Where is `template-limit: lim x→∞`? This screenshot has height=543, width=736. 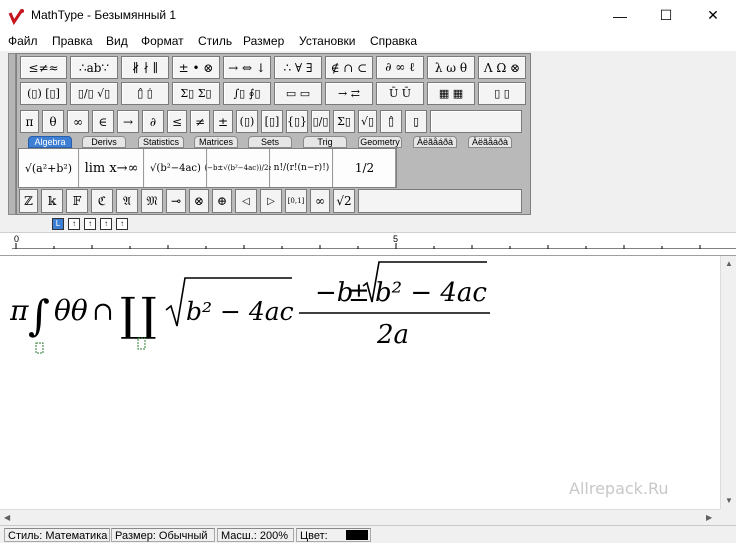
template-limit: lim x→∞ is located at coordinates (112, 168).